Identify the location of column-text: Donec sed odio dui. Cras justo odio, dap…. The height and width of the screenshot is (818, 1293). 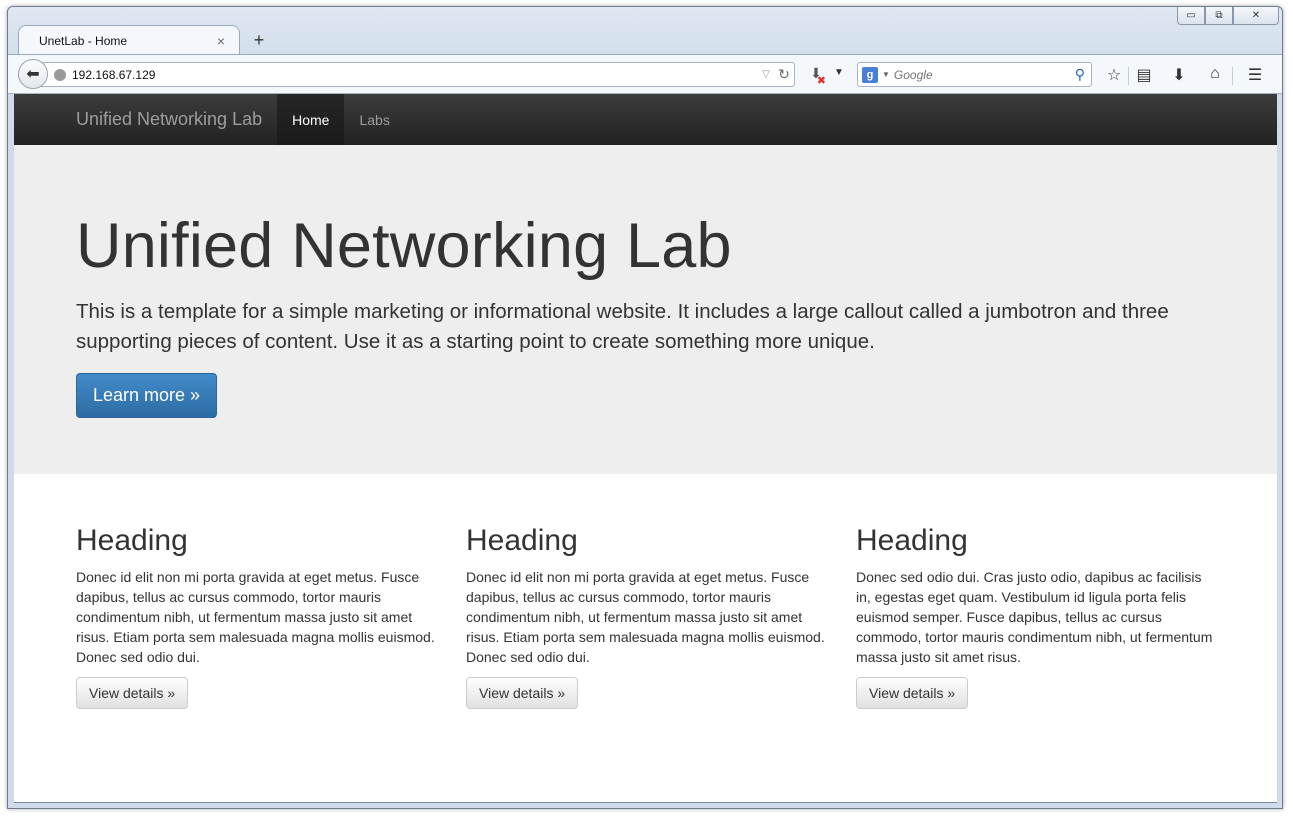
(1034, 617).